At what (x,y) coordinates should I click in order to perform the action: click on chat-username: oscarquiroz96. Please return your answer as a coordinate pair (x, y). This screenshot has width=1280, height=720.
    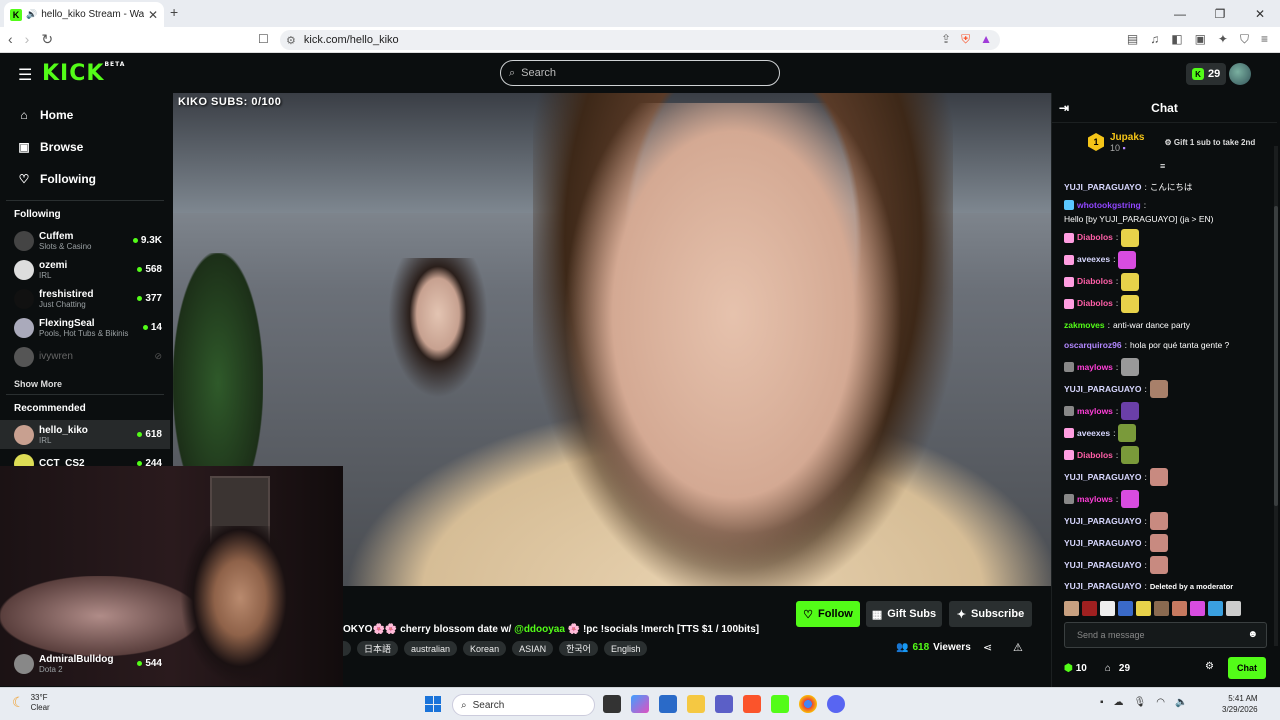
    Looking at the image, I should click on (1093, 345).